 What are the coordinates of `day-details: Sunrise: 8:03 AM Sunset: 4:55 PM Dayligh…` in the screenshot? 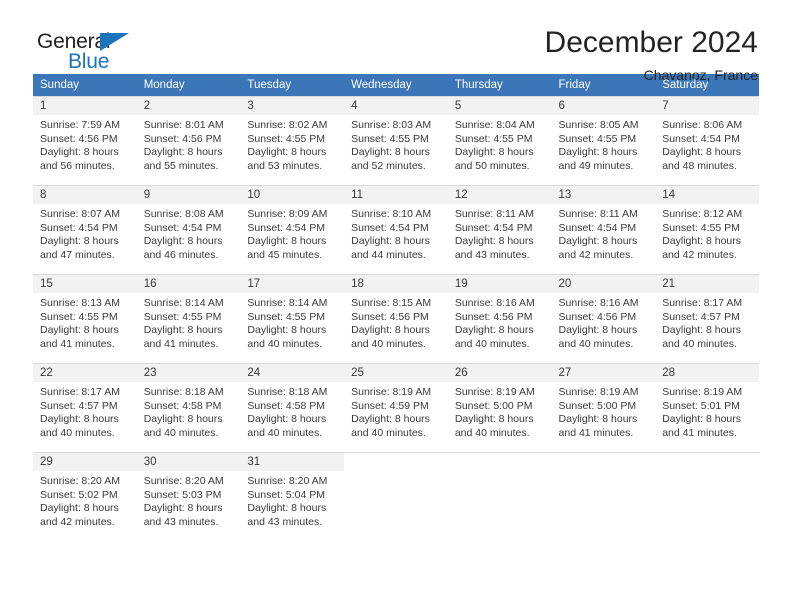 It's located at (396, 144).